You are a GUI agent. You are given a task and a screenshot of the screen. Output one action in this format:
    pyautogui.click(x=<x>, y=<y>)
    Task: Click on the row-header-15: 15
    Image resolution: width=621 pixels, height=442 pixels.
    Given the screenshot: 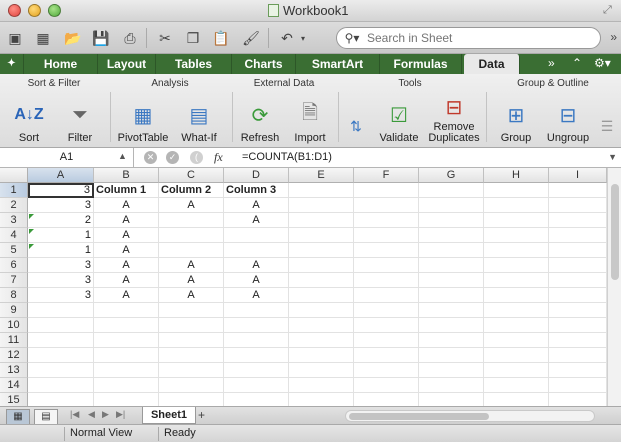 What is the action you would take?
    pyautogui.click(x=14, y=399)
    